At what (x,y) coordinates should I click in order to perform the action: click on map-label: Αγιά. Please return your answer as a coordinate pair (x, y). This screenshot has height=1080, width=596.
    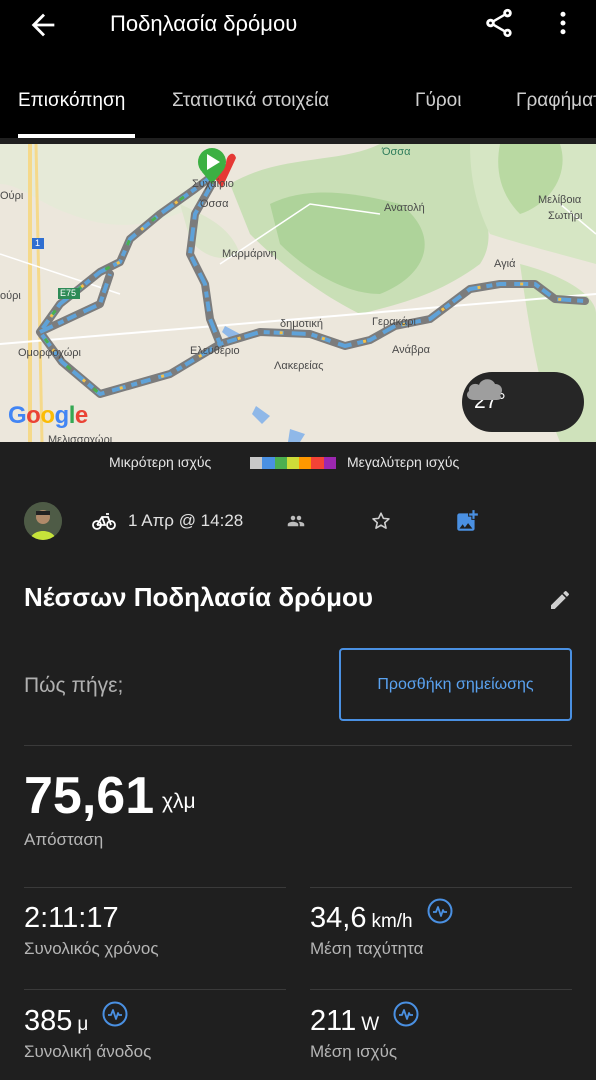
    Looking at the image, I should click on (505, 264).